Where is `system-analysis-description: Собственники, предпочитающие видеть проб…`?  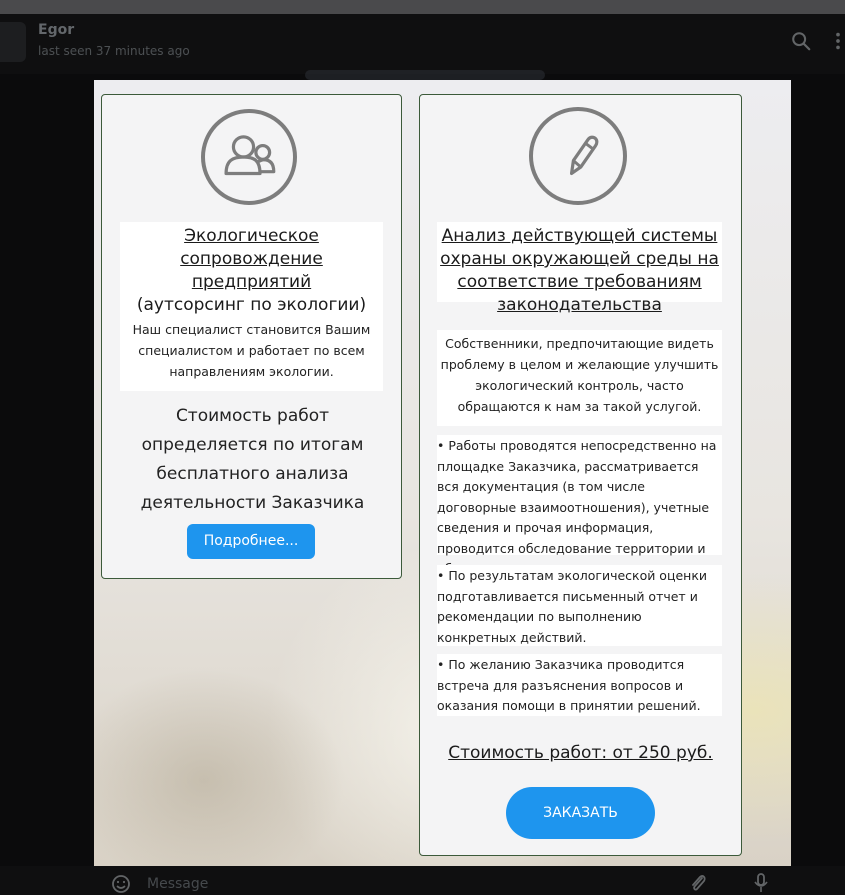
system-analysis-description: Собственники, предпочитающие видеть проб… is located at coordinates (579, 378).